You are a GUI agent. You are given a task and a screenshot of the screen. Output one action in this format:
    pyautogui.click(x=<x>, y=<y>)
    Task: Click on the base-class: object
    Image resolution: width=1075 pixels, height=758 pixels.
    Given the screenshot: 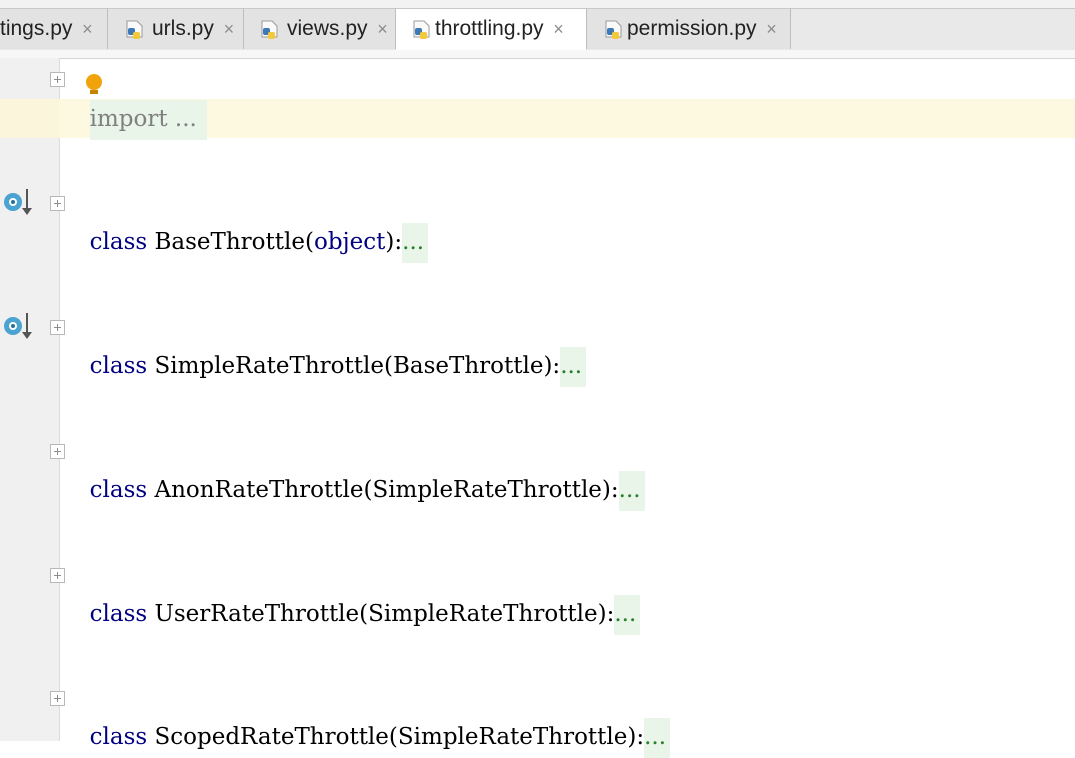 What is the action you would take?
    pyautogui.click(x=349, y=242)
    